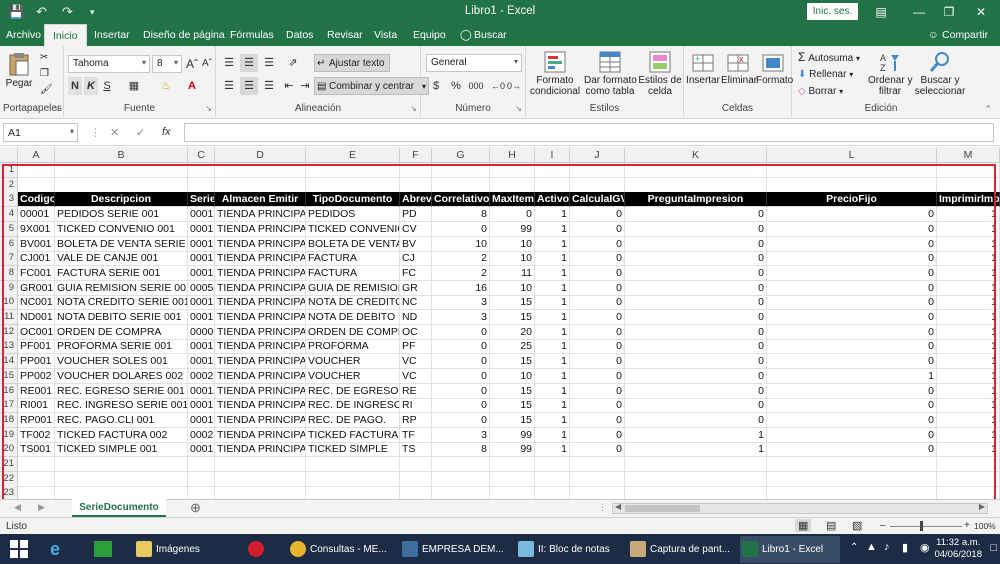  I want to click on table-cell: TICKED SIMPLE, so click(353, 450).